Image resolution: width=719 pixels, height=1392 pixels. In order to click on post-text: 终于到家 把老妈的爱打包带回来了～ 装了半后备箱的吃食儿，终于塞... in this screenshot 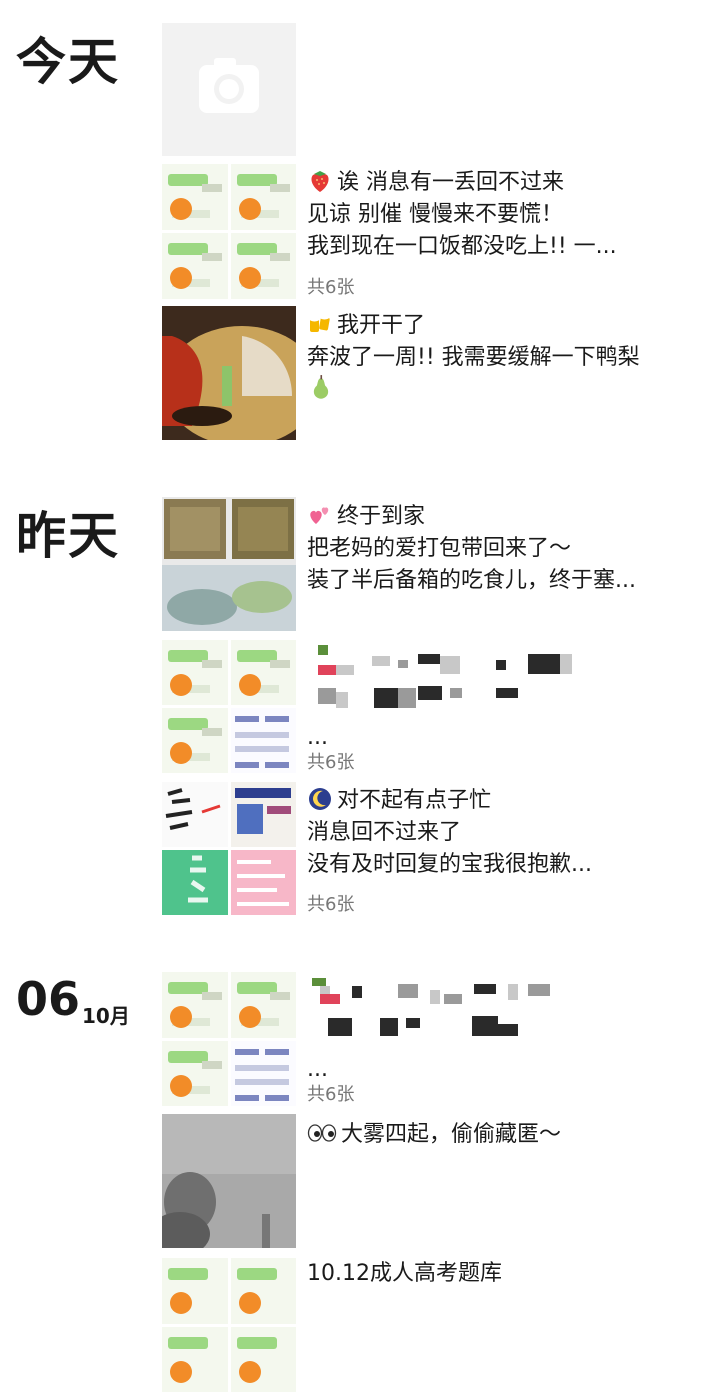, I will do `click(507, 549)`.